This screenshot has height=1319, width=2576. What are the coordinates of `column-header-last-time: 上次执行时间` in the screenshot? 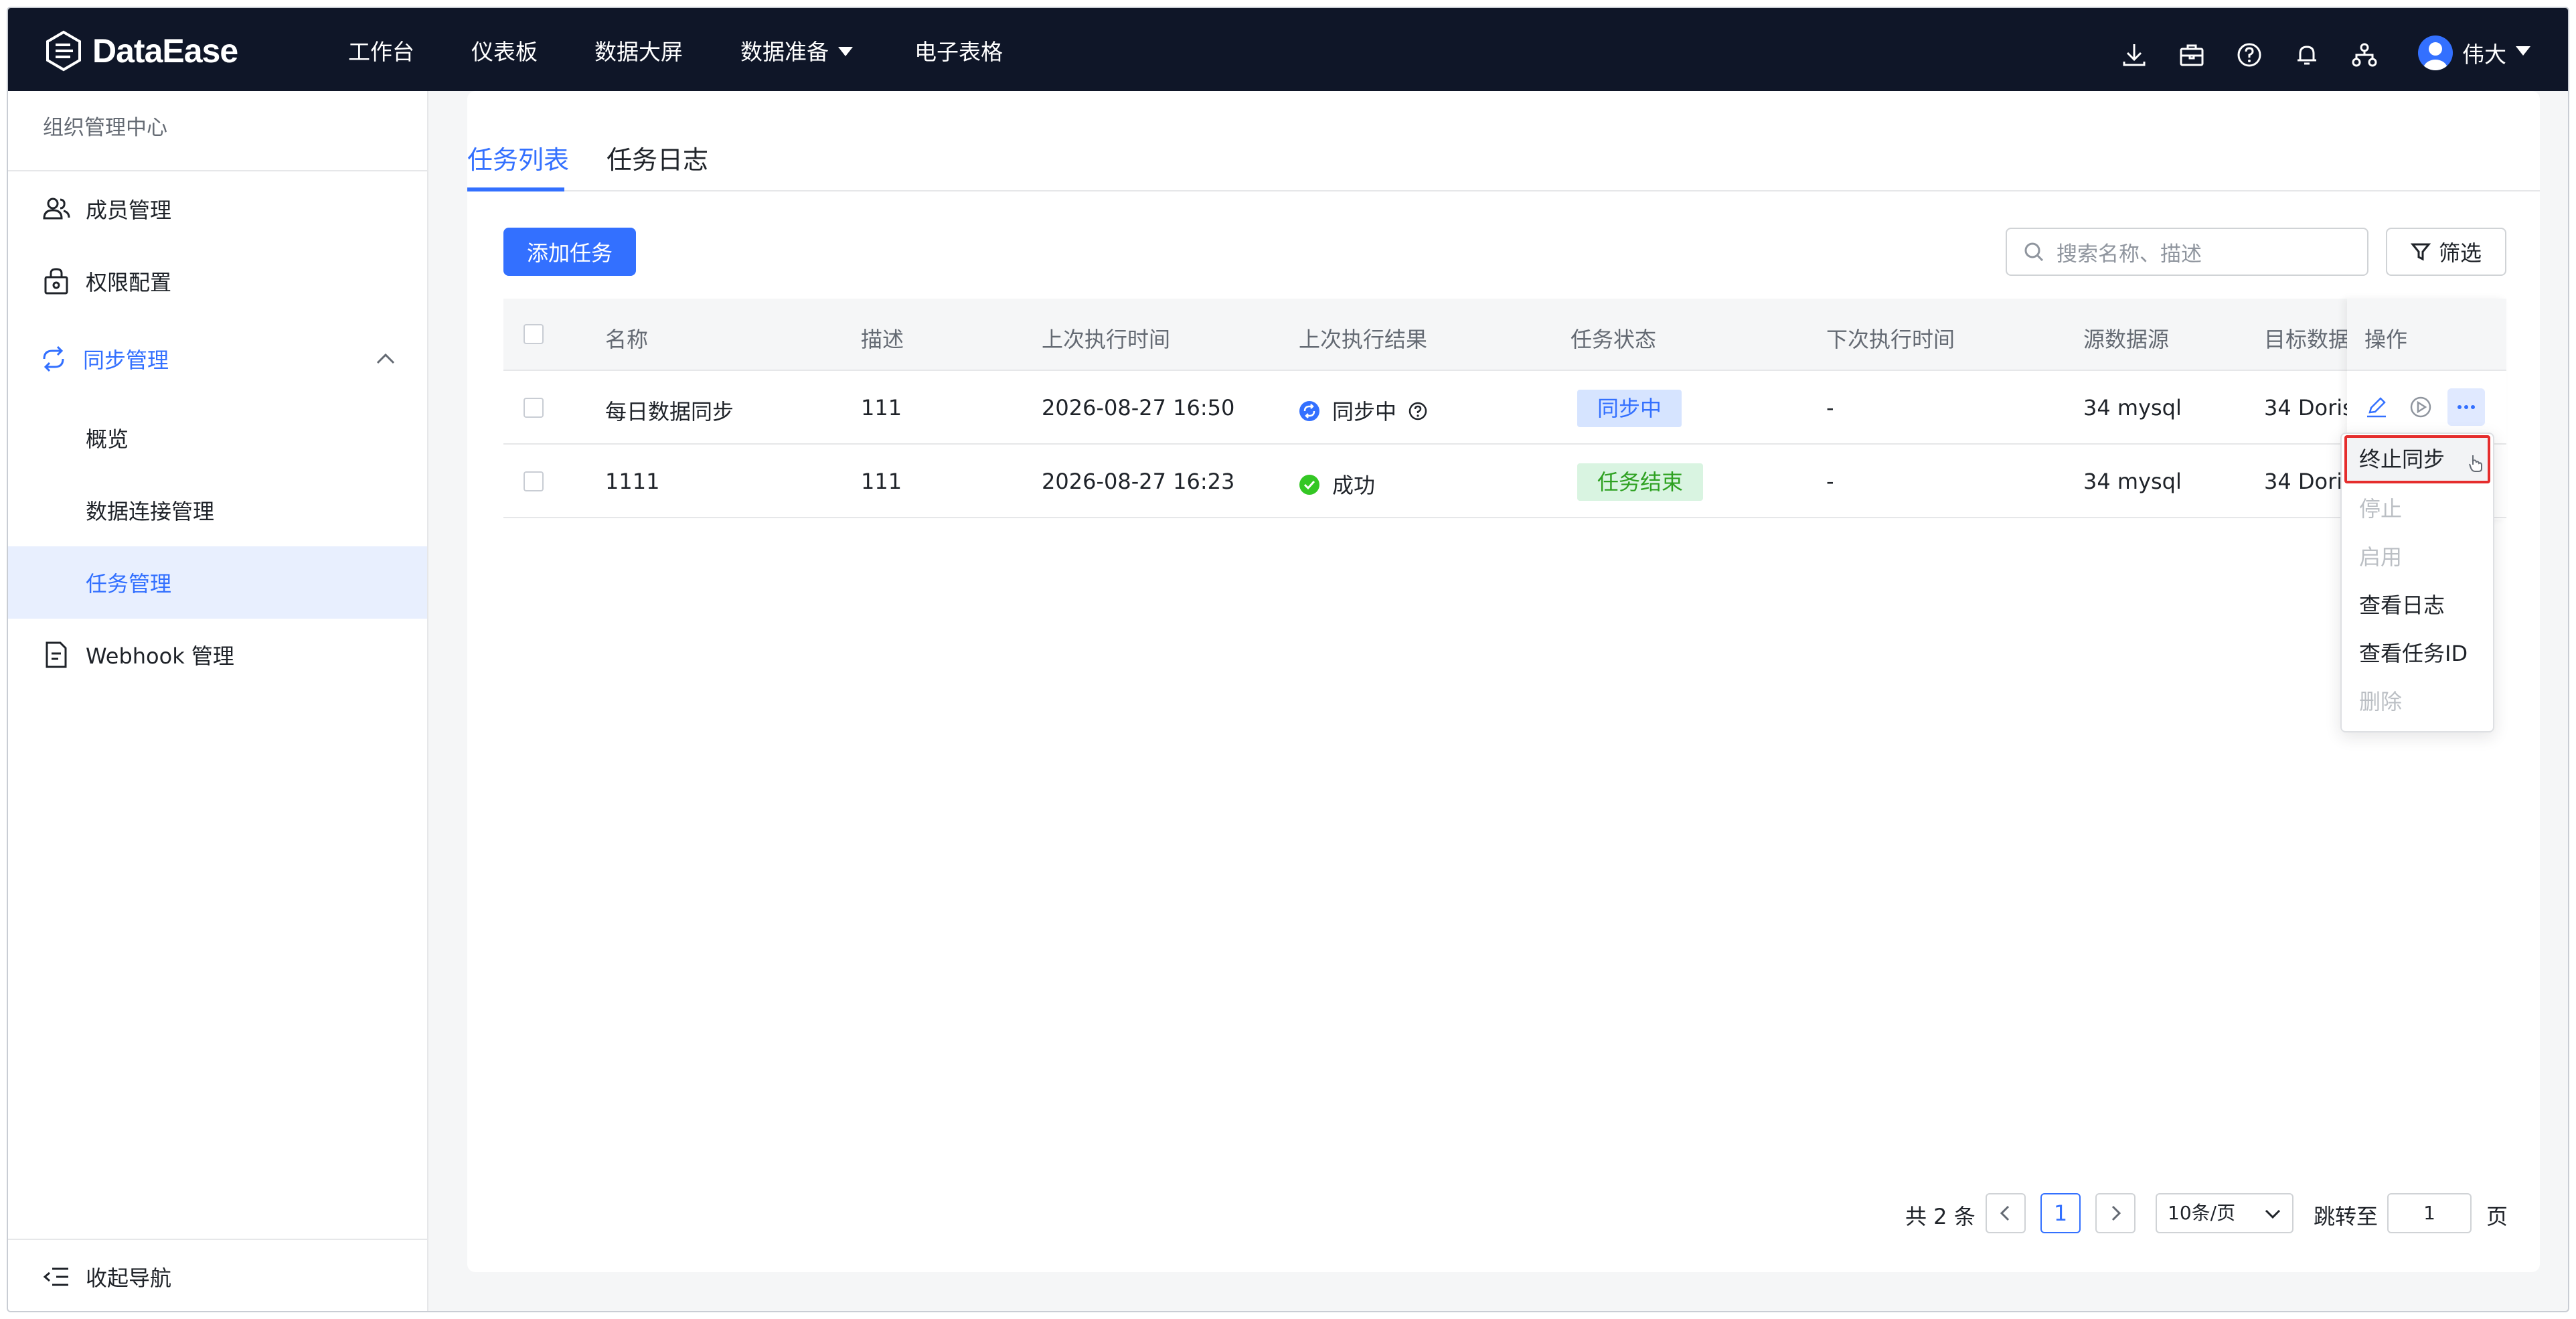 It's located at (1106, 338).